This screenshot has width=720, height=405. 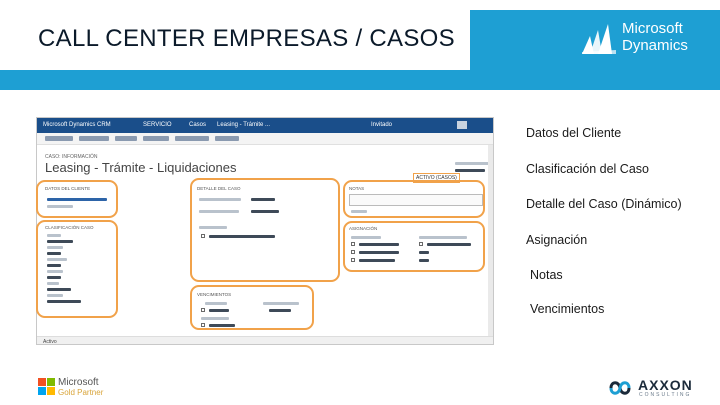 I want to click on highlight-asignacion, so click(x=414, y=246).